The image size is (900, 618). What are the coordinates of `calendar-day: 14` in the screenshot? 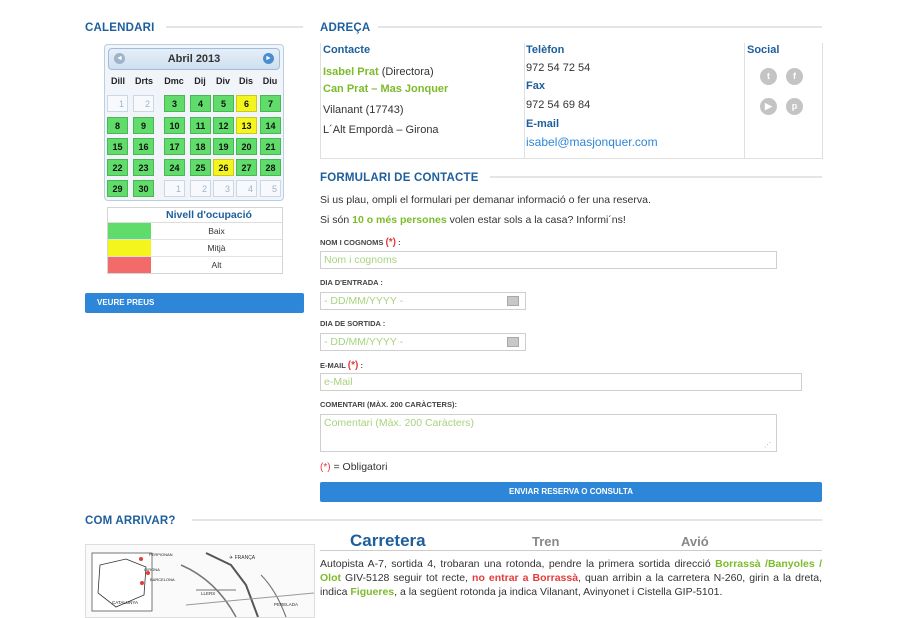 It's located at (270, 125).